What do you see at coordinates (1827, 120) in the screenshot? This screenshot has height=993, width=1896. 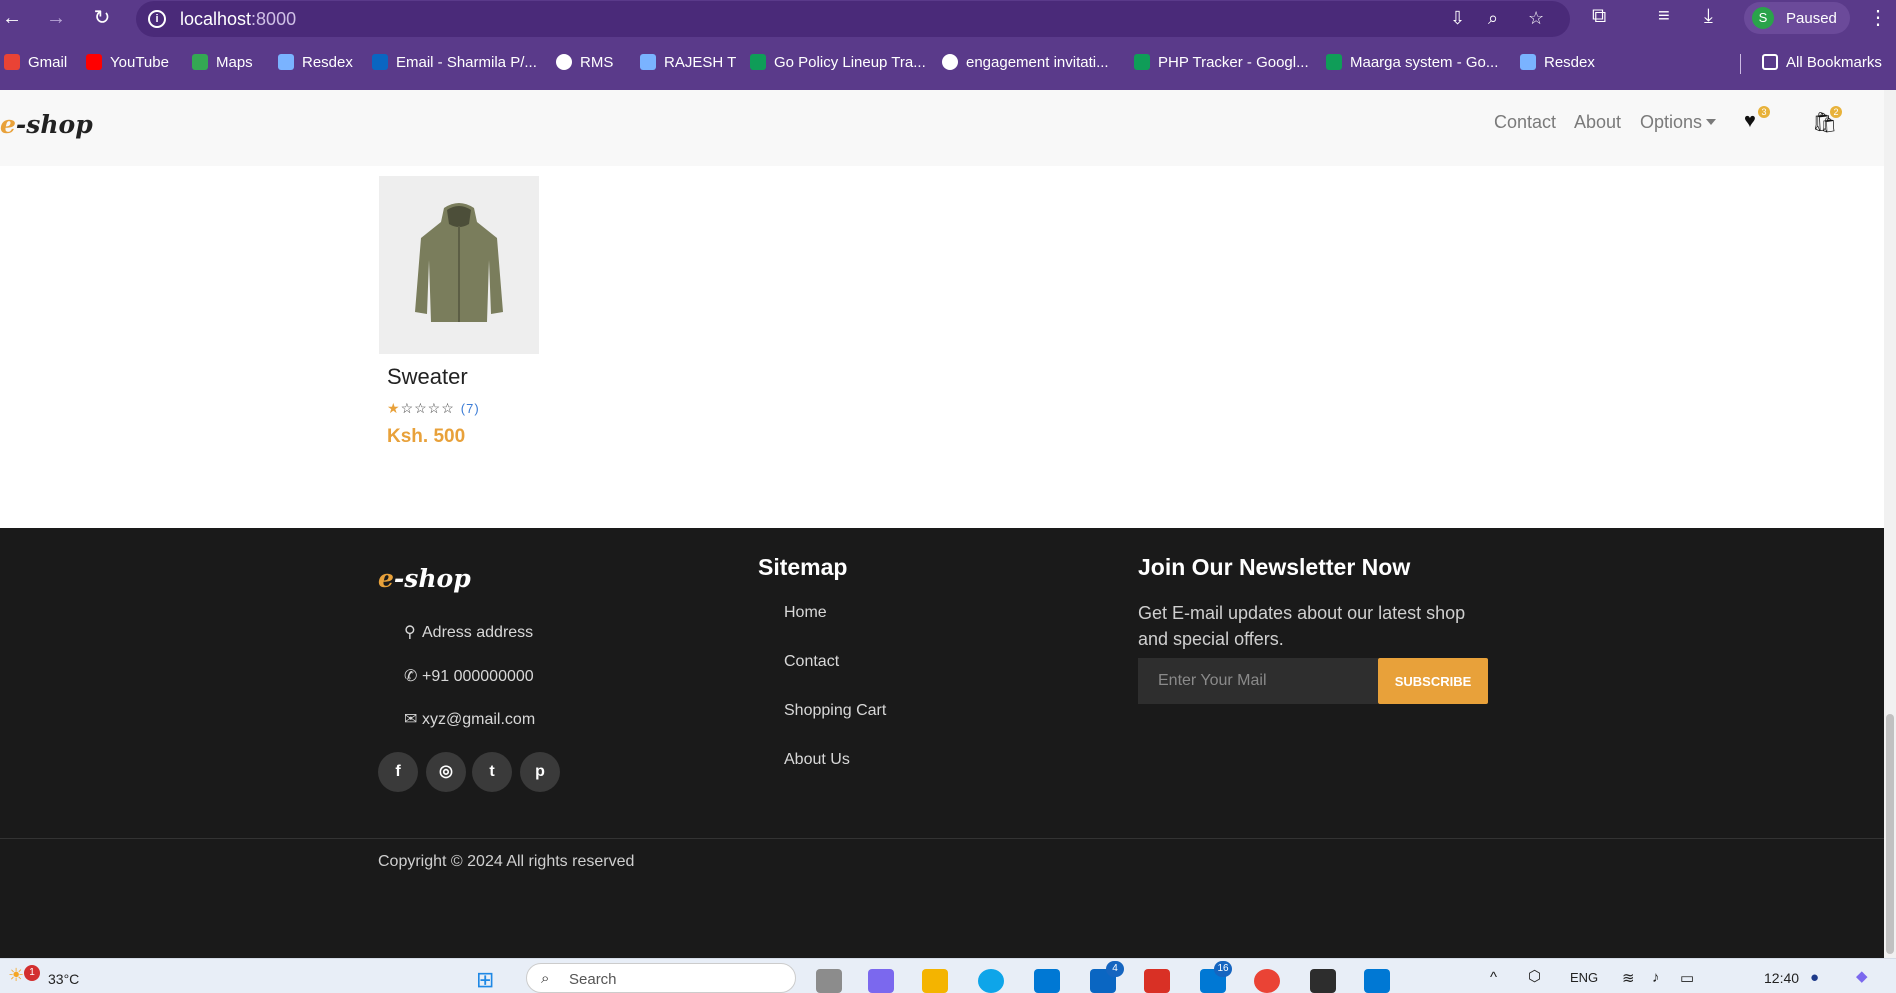 I see `shopping-bag-icon: 🛍 2` at bounding box center [1827, 120].